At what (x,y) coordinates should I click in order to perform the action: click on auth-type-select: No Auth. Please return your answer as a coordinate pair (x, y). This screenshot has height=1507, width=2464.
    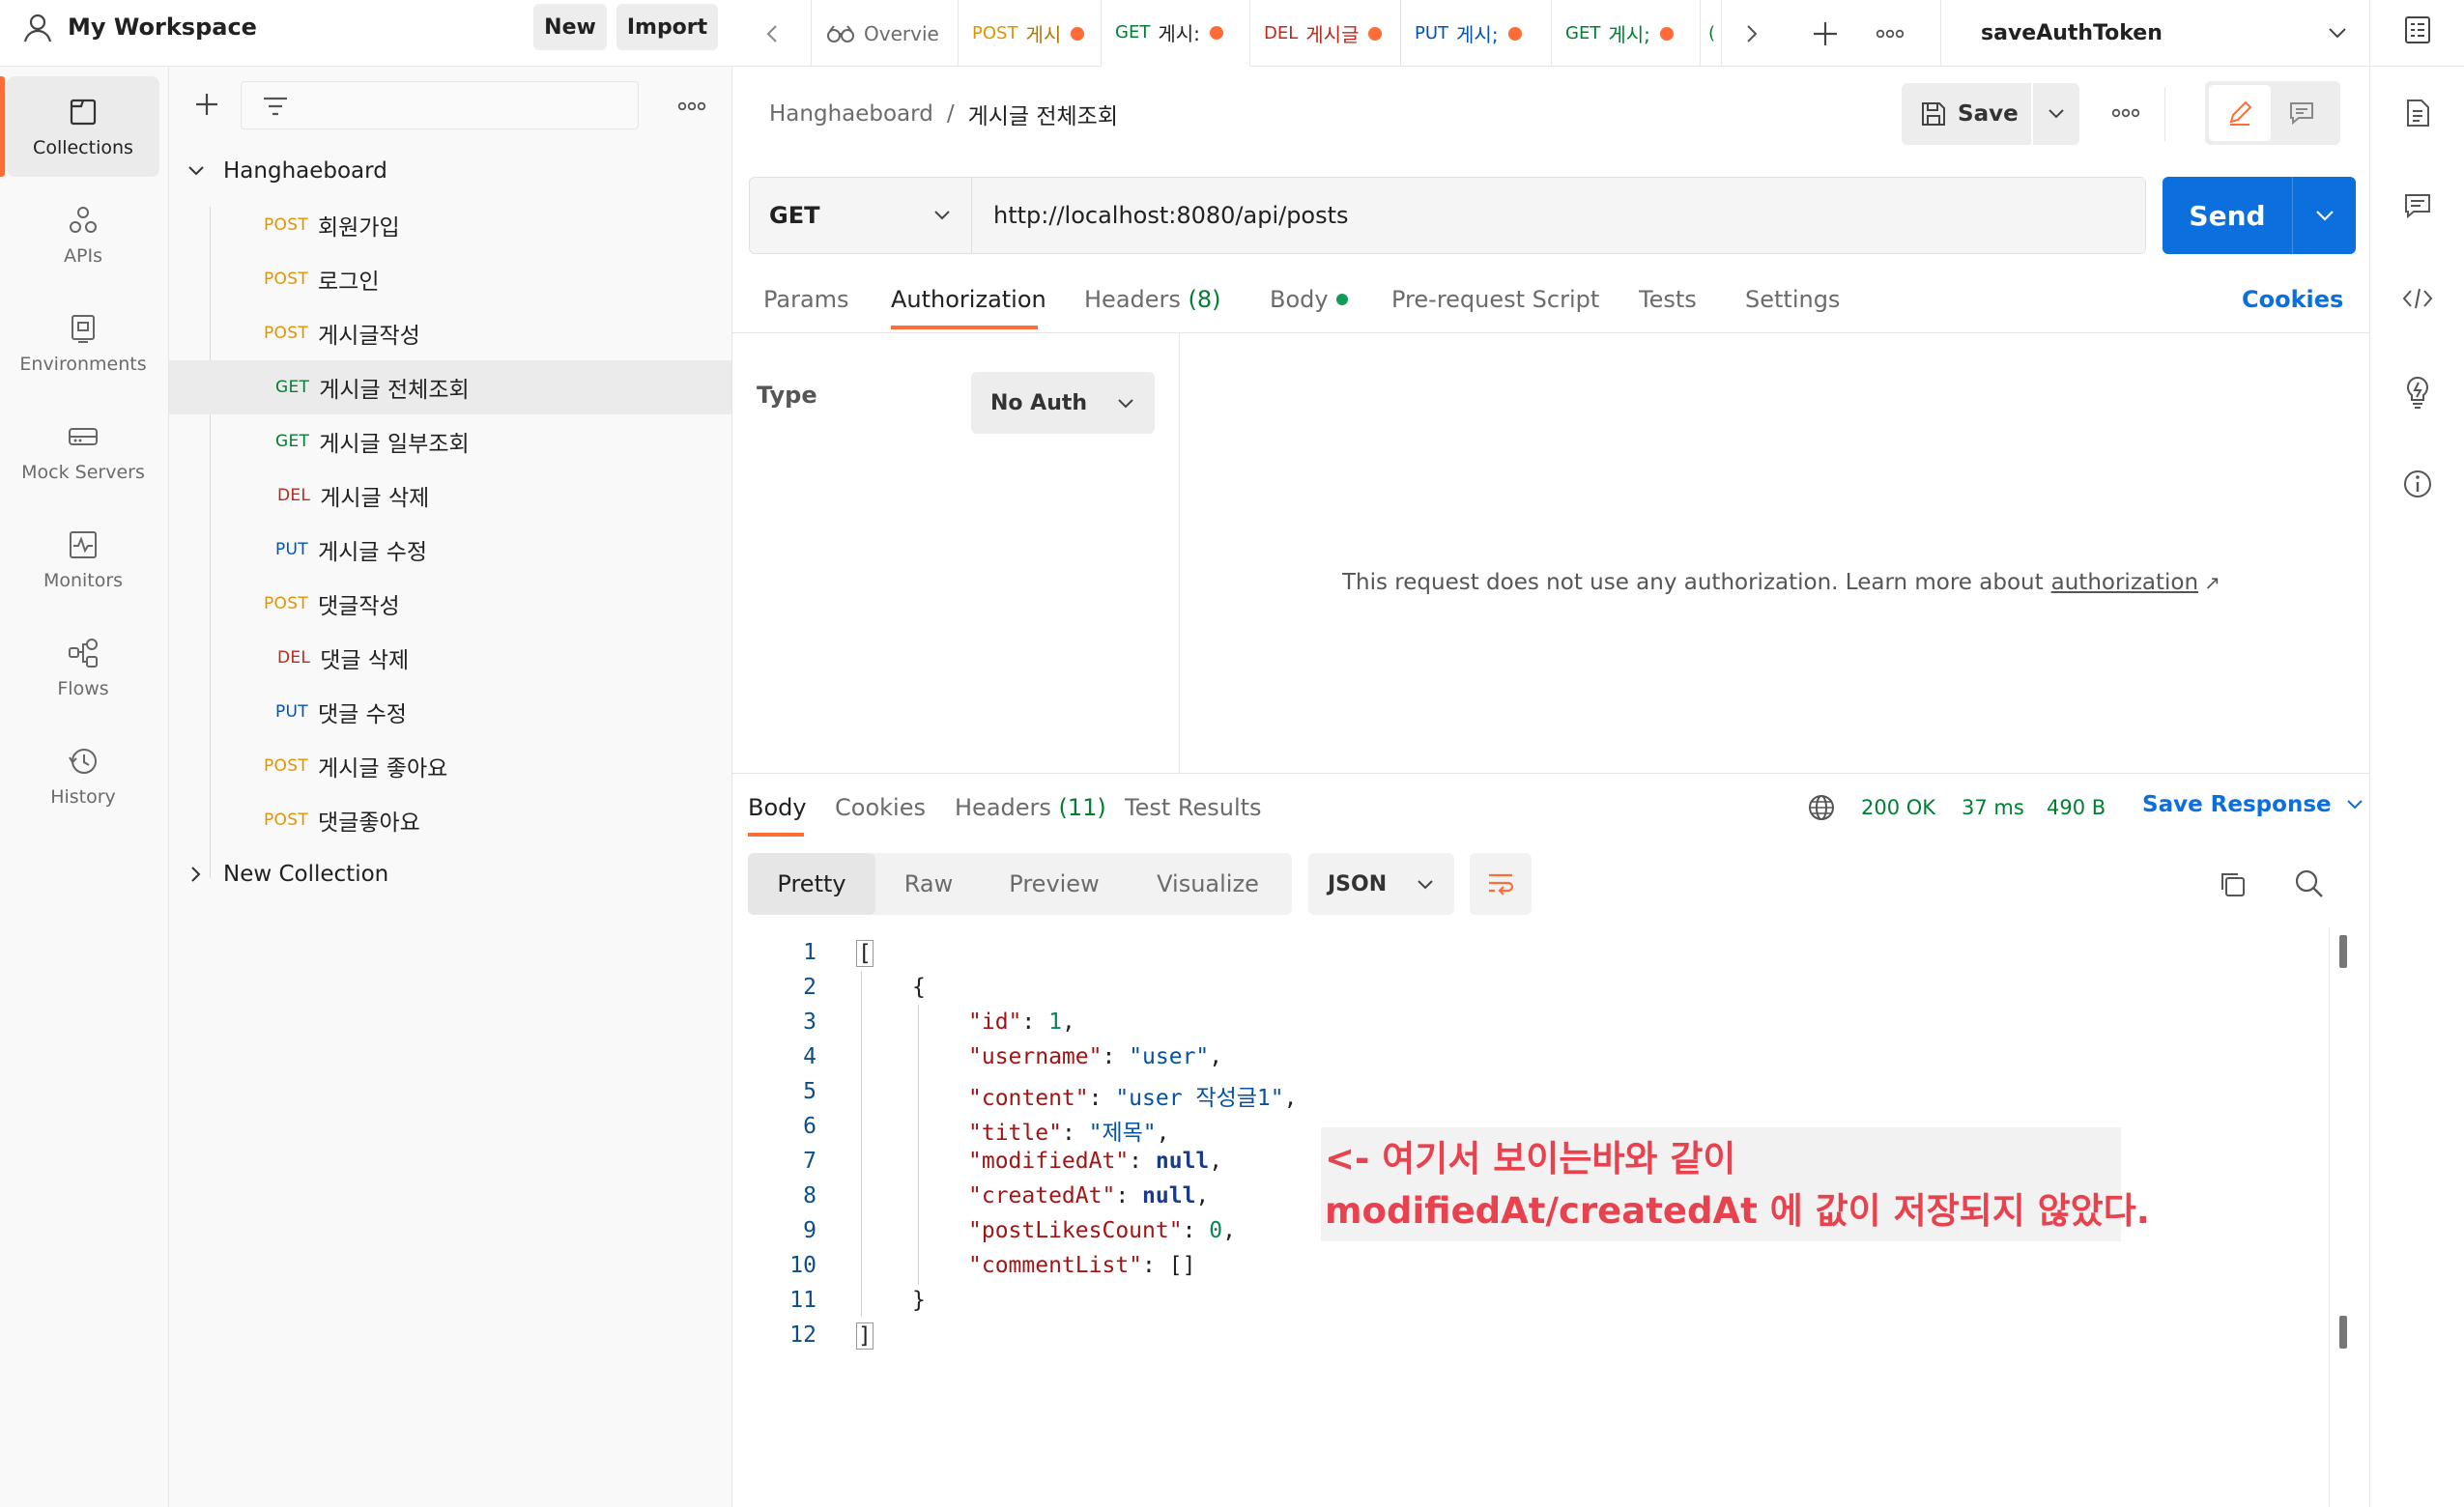
    Looking at the image, I should click on (1063, 403).